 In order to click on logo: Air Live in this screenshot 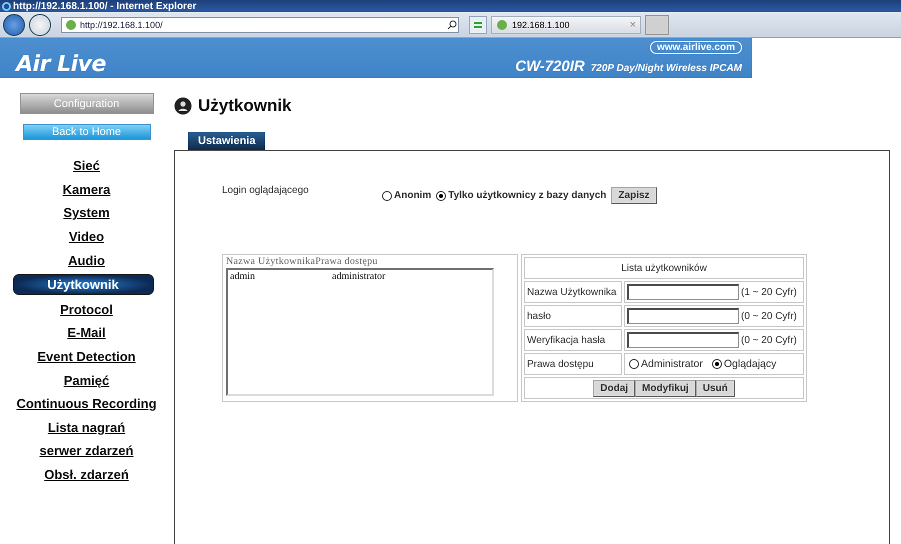, I will do `click(60, 64)`.